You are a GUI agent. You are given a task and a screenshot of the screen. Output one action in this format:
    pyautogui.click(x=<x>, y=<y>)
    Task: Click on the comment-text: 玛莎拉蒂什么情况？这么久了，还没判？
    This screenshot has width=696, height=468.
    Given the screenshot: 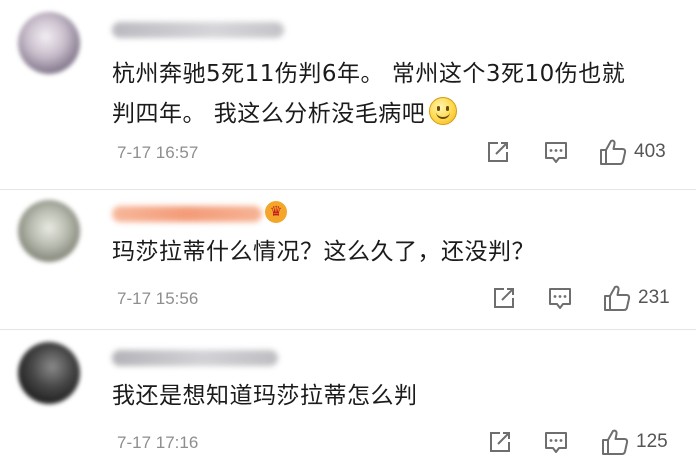 What is the action you would take?
    pyautogui.click(x=390, y=252)
    